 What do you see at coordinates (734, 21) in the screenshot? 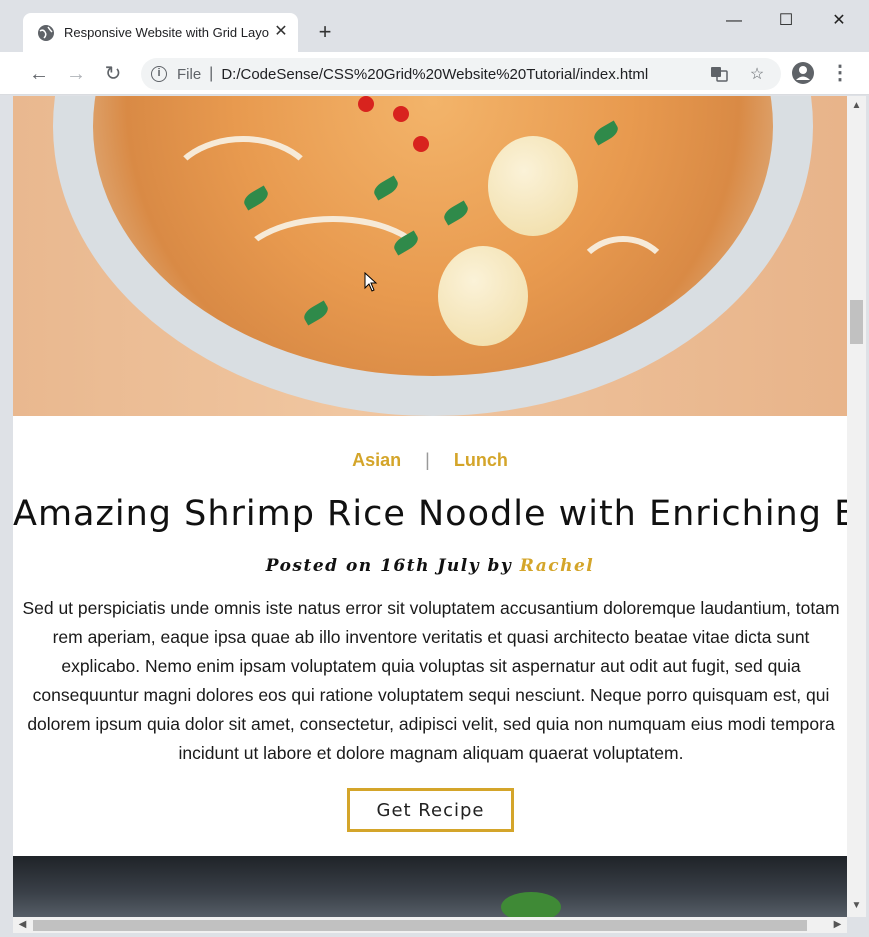
I see `minimize-icon: —` at bounding box center [734, 21].